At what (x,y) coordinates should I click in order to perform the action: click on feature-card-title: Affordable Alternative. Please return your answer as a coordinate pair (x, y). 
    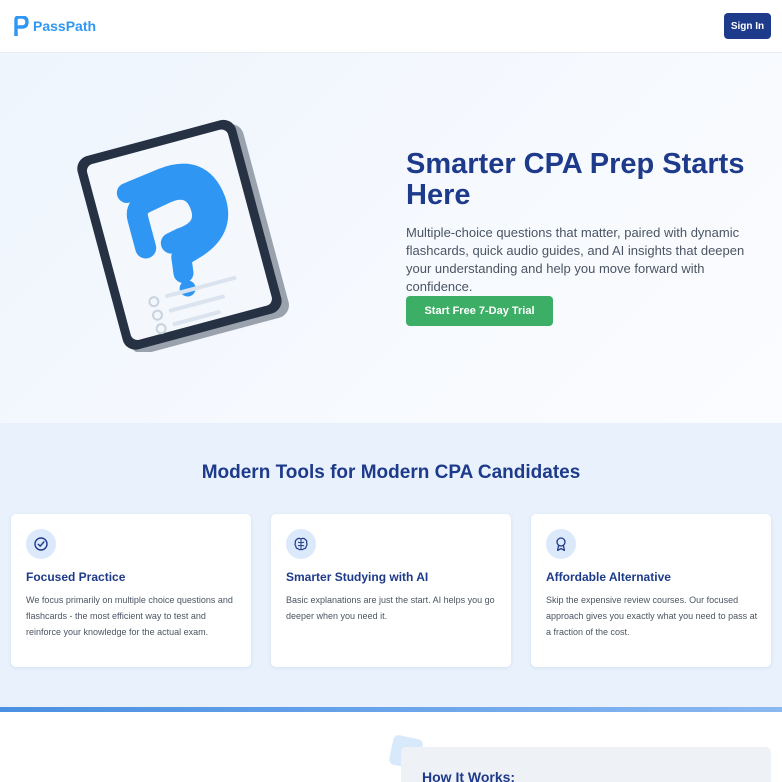
    Looking at the image, I should click on (608, 577).